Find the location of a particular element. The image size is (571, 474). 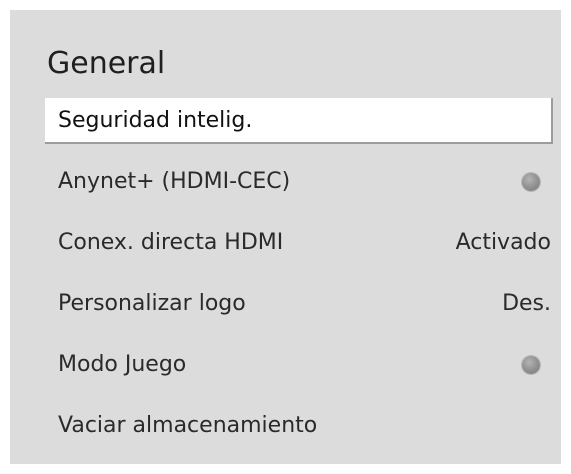

menu-item-seguridad-intelig: Seguridad intelig. is located at coordinates (299, 121).